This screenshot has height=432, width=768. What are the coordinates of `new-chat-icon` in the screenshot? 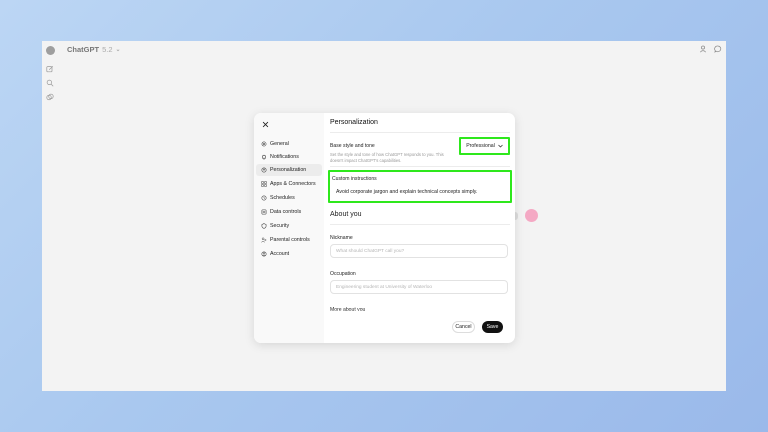 It's located at (50, 69).